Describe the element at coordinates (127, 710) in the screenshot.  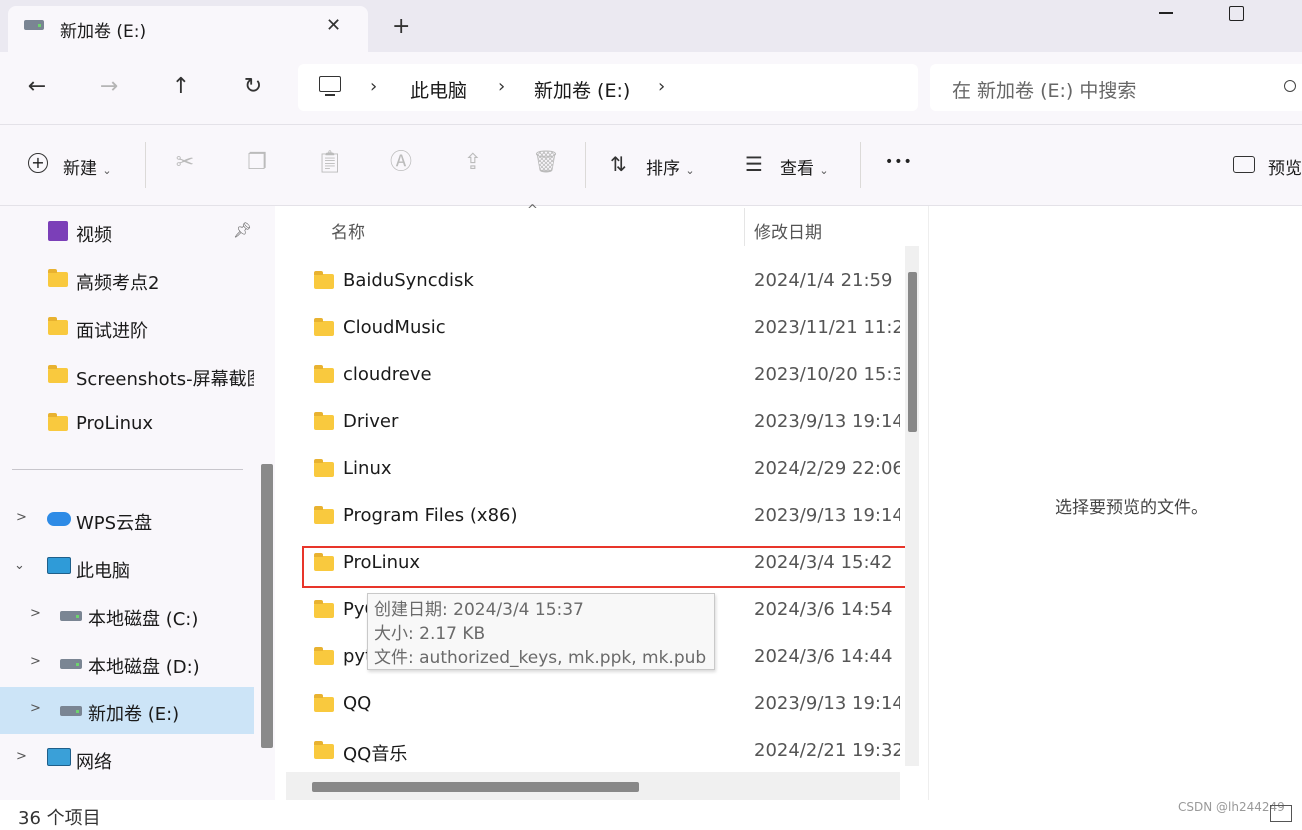
I see `sidebar-item-drive-e: > 新加卷 (E:)` at that location.